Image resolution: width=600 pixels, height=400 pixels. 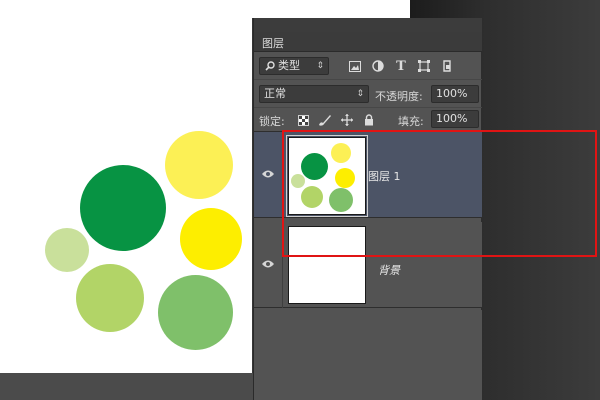 I want to click on blend-mode-value: 正常, so click(x=275, y=93).